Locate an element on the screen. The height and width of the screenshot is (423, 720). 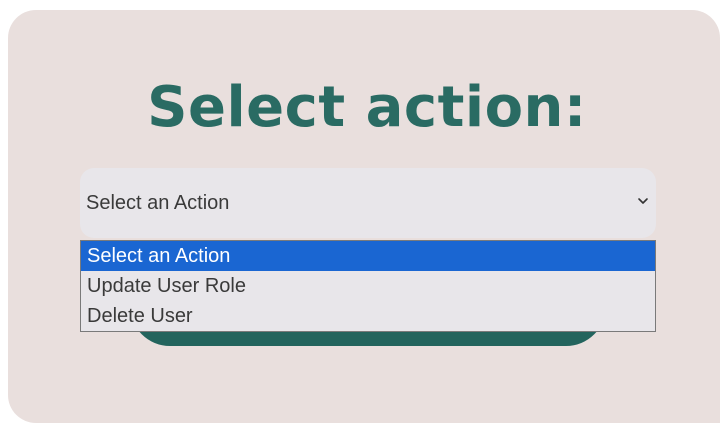
option-select-an-action: Select an Action is located at coordinates (368, 256).